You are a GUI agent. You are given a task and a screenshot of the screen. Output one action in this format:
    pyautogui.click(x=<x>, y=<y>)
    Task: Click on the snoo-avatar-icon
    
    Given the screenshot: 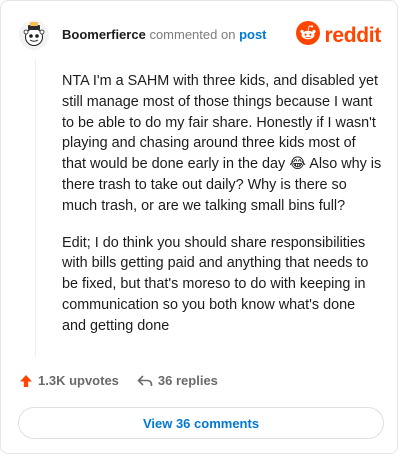 What is the action you would take?
    pyautogui.click(x=34, y=35)
    